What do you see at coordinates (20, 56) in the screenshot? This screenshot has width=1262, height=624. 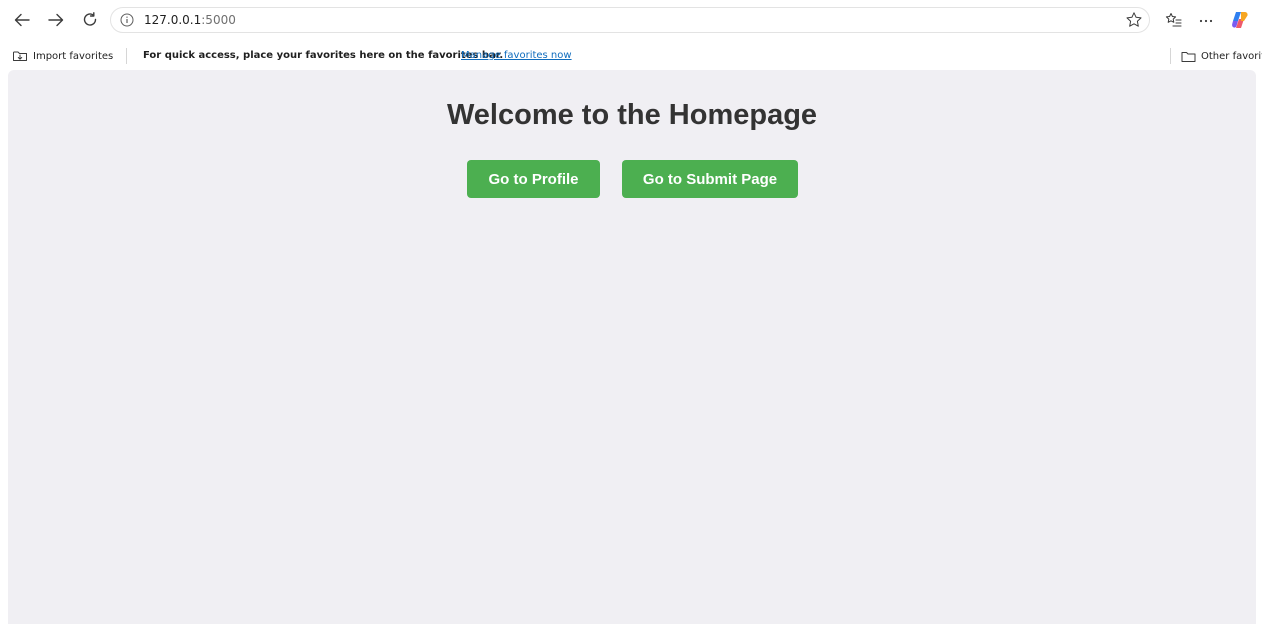 I see `import-favorites-icon` at bounding box center [20, 56].